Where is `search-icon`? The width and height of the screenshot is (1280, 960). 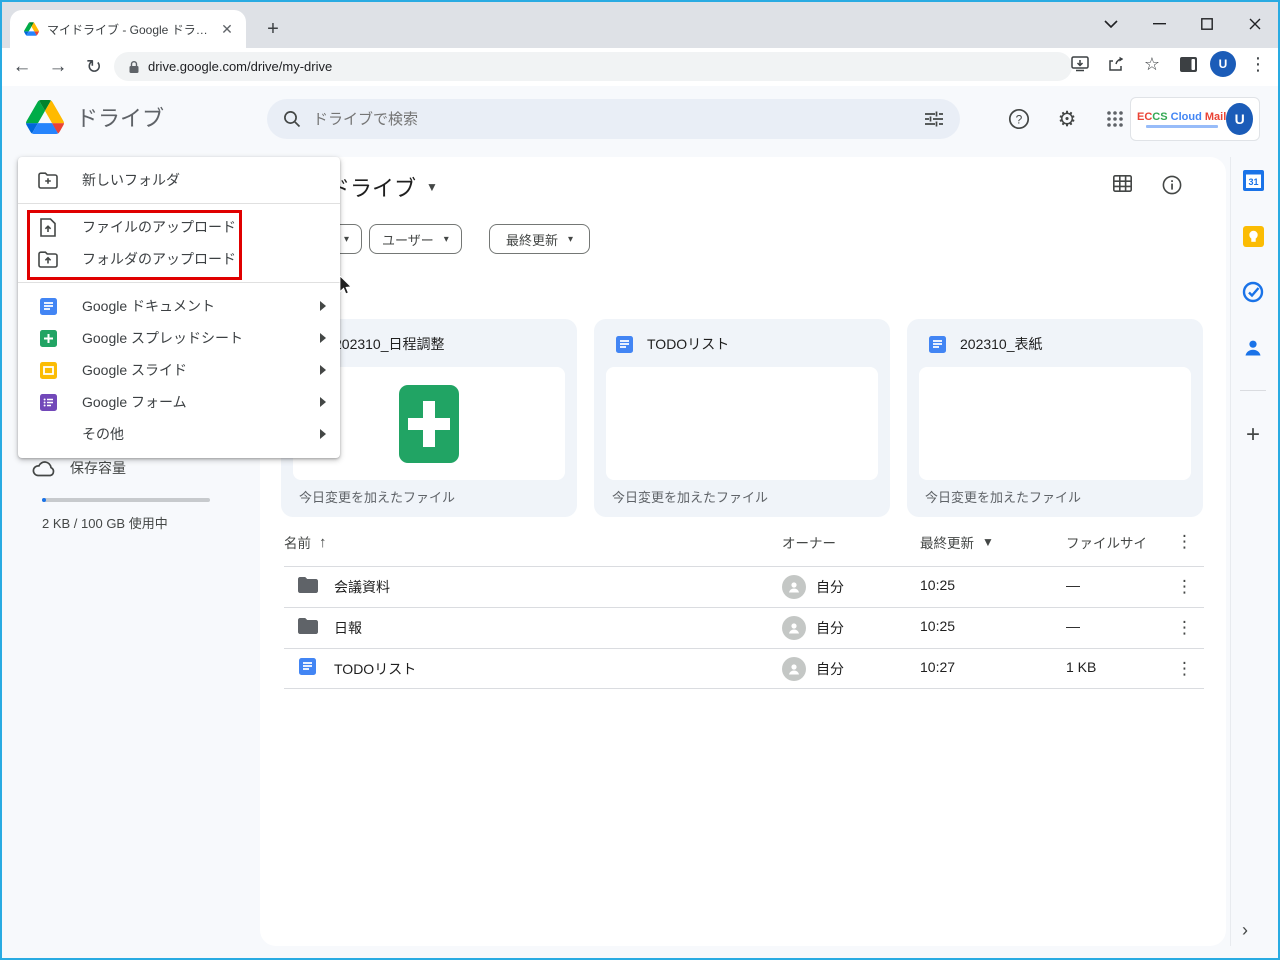
search-icon is located at coordinates (292, 119).